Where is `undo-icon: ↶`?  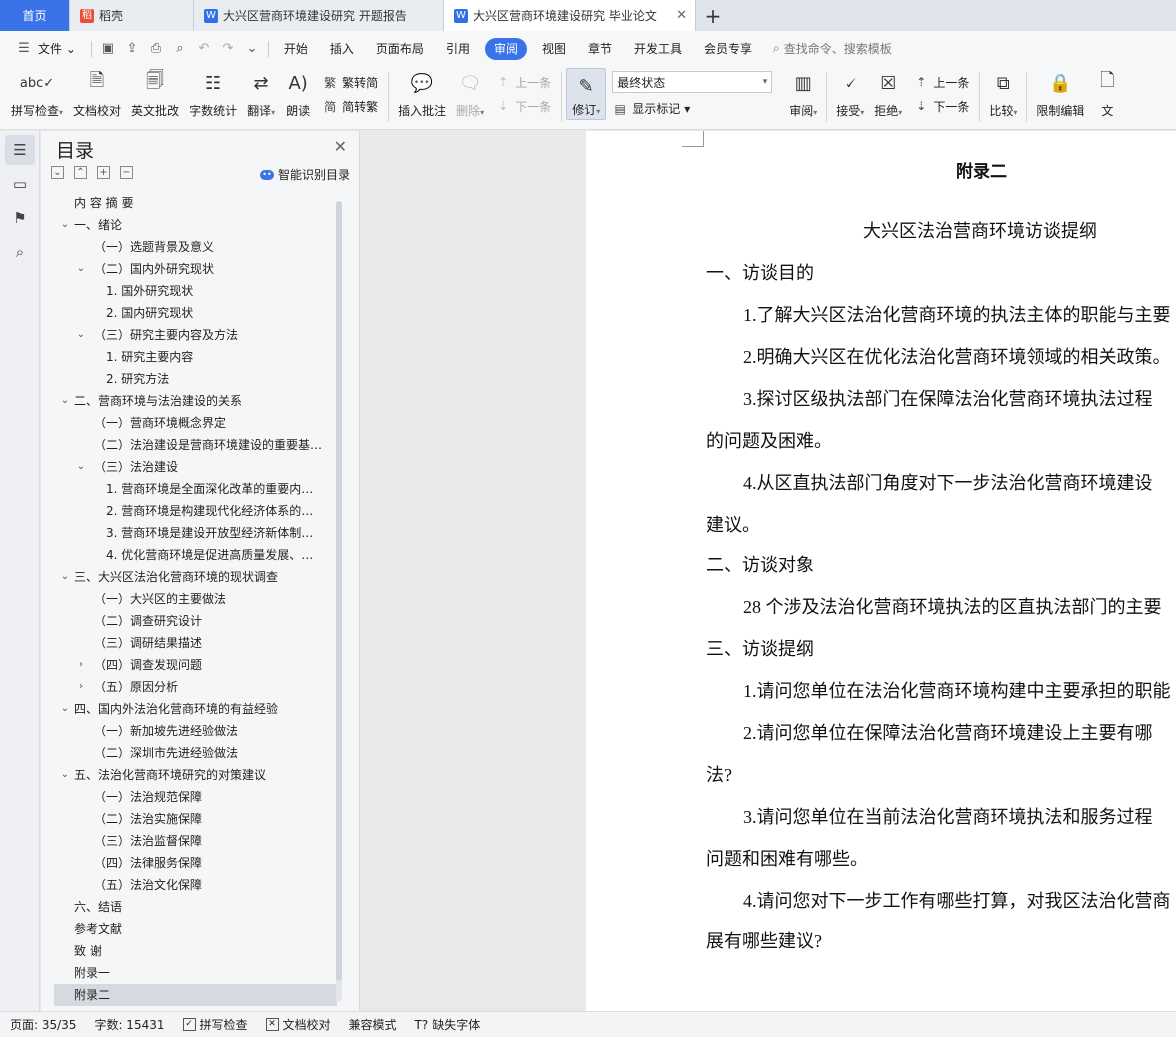
undo-icon: ↶ is located at coordinates (204, 49).